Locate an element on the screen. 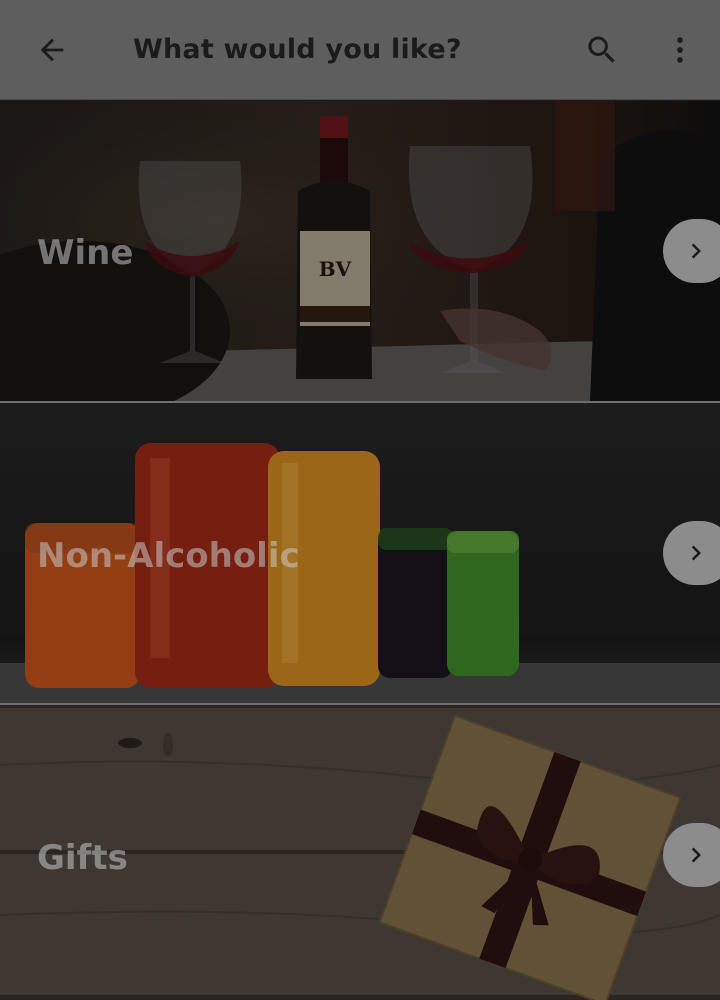 The image size is (720, 1000). arrow-left-icon is located at coordinates (52, 50).